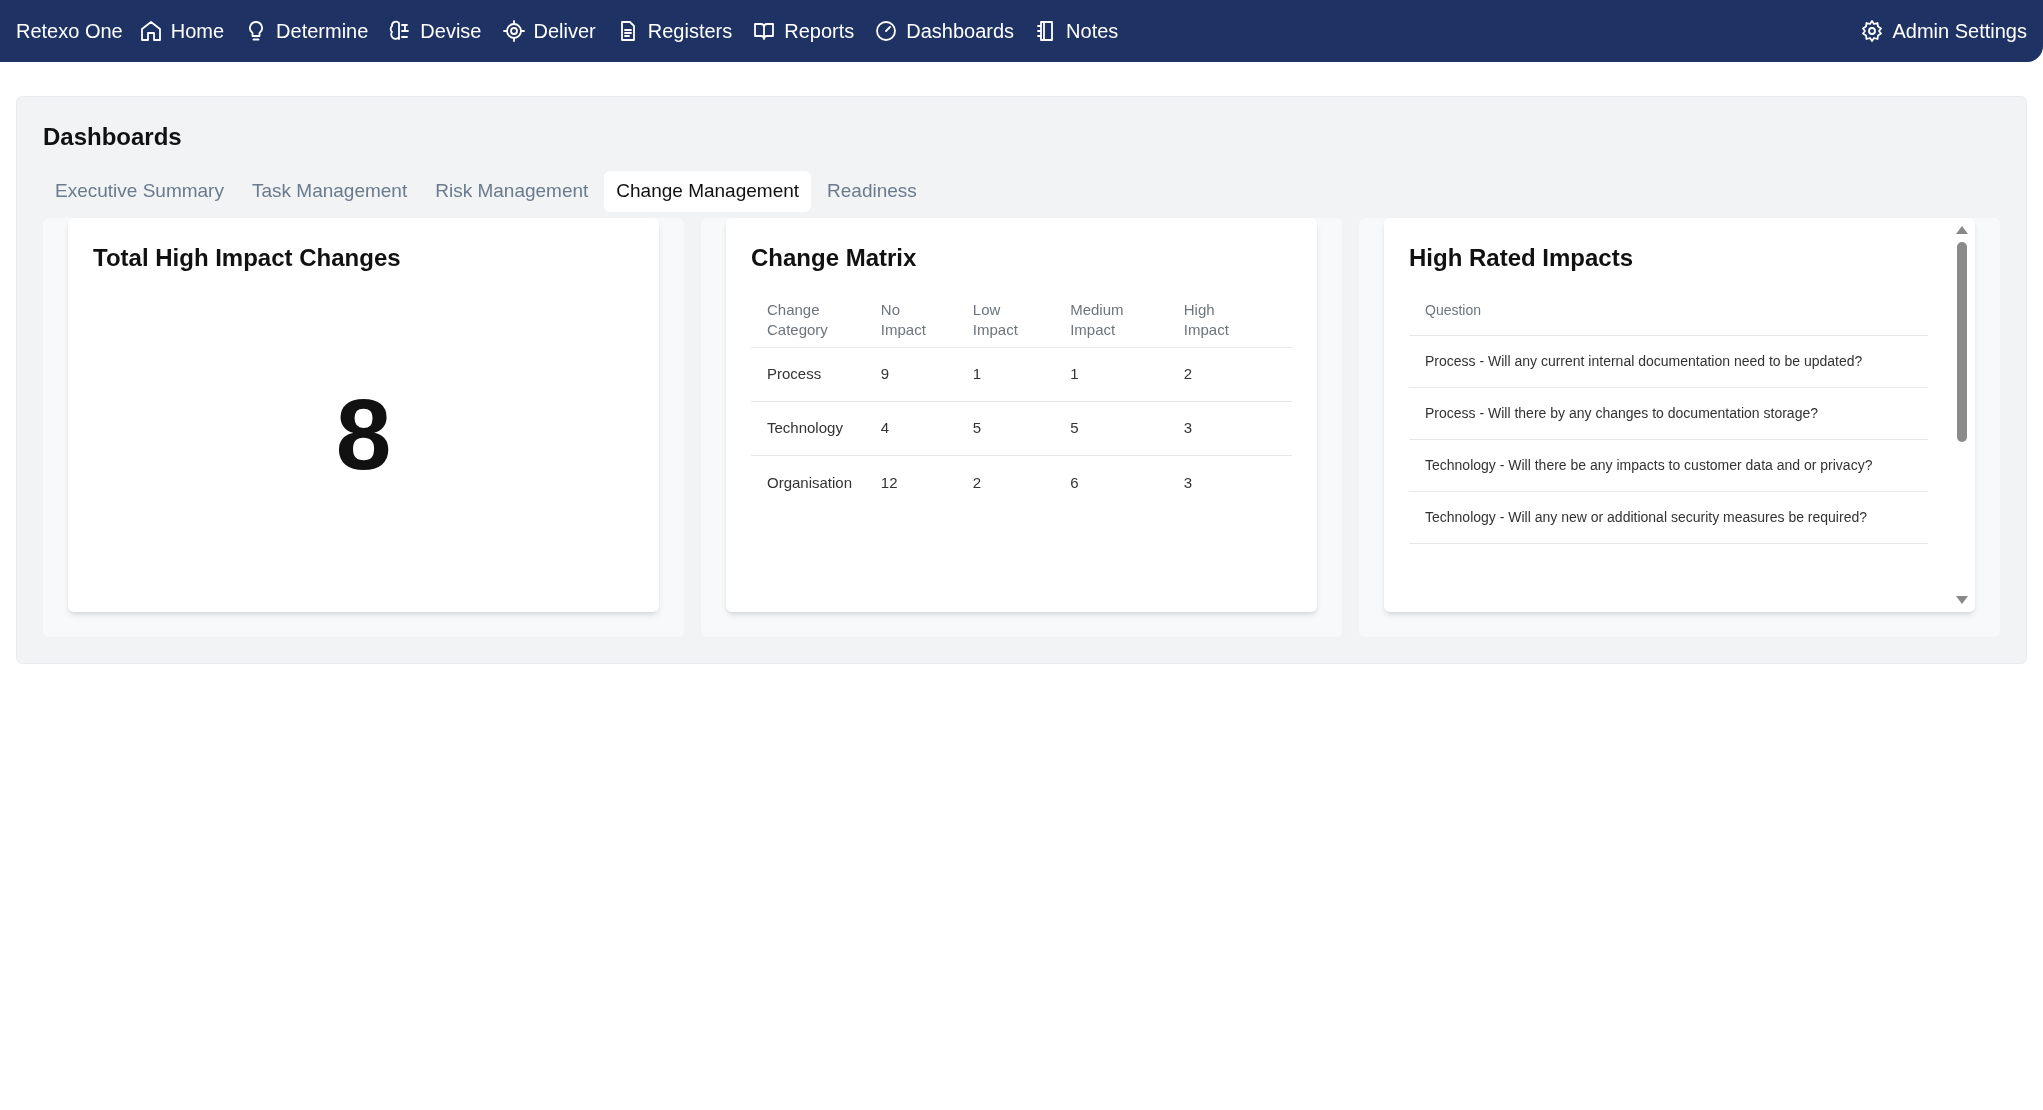 This screenshot has width=2043, height=1110. I want to click on nav-link: Registers, so click(674, 31).